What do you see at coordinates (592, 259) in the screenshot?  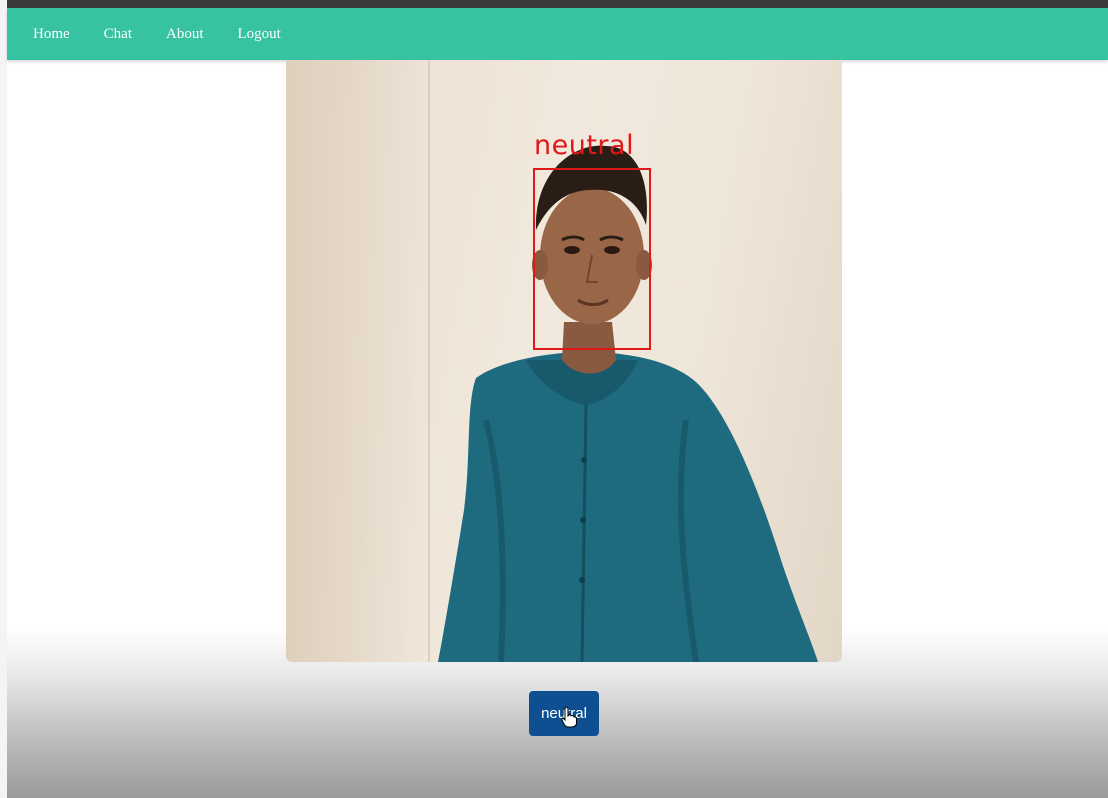 I see `face-detection-box` at bounding box center [592, 259].